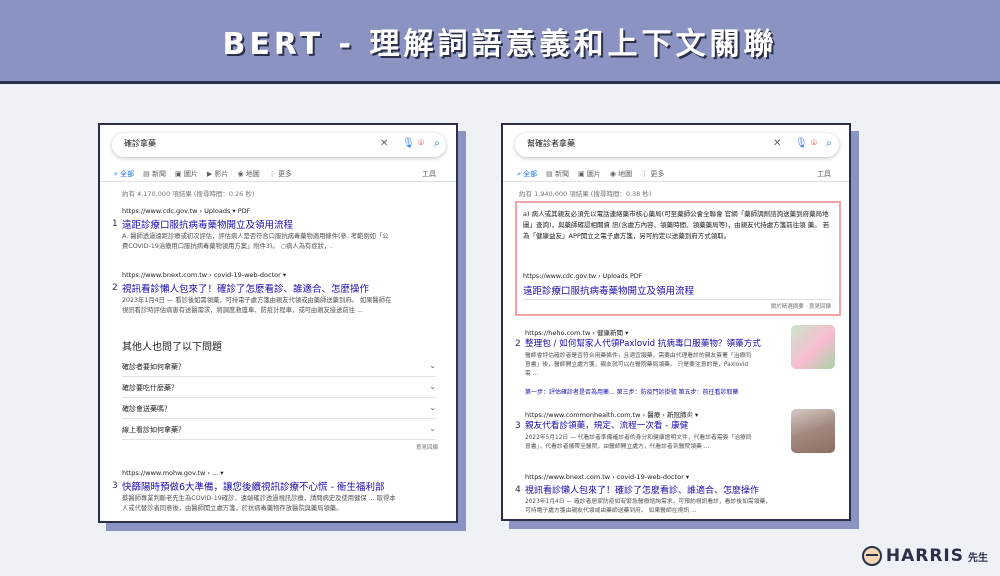 The width and height of the screenshot is (1000, 576). Describe the element at coordinates (115, 224) in the screenshot. I see `result-number: 1` at that location.